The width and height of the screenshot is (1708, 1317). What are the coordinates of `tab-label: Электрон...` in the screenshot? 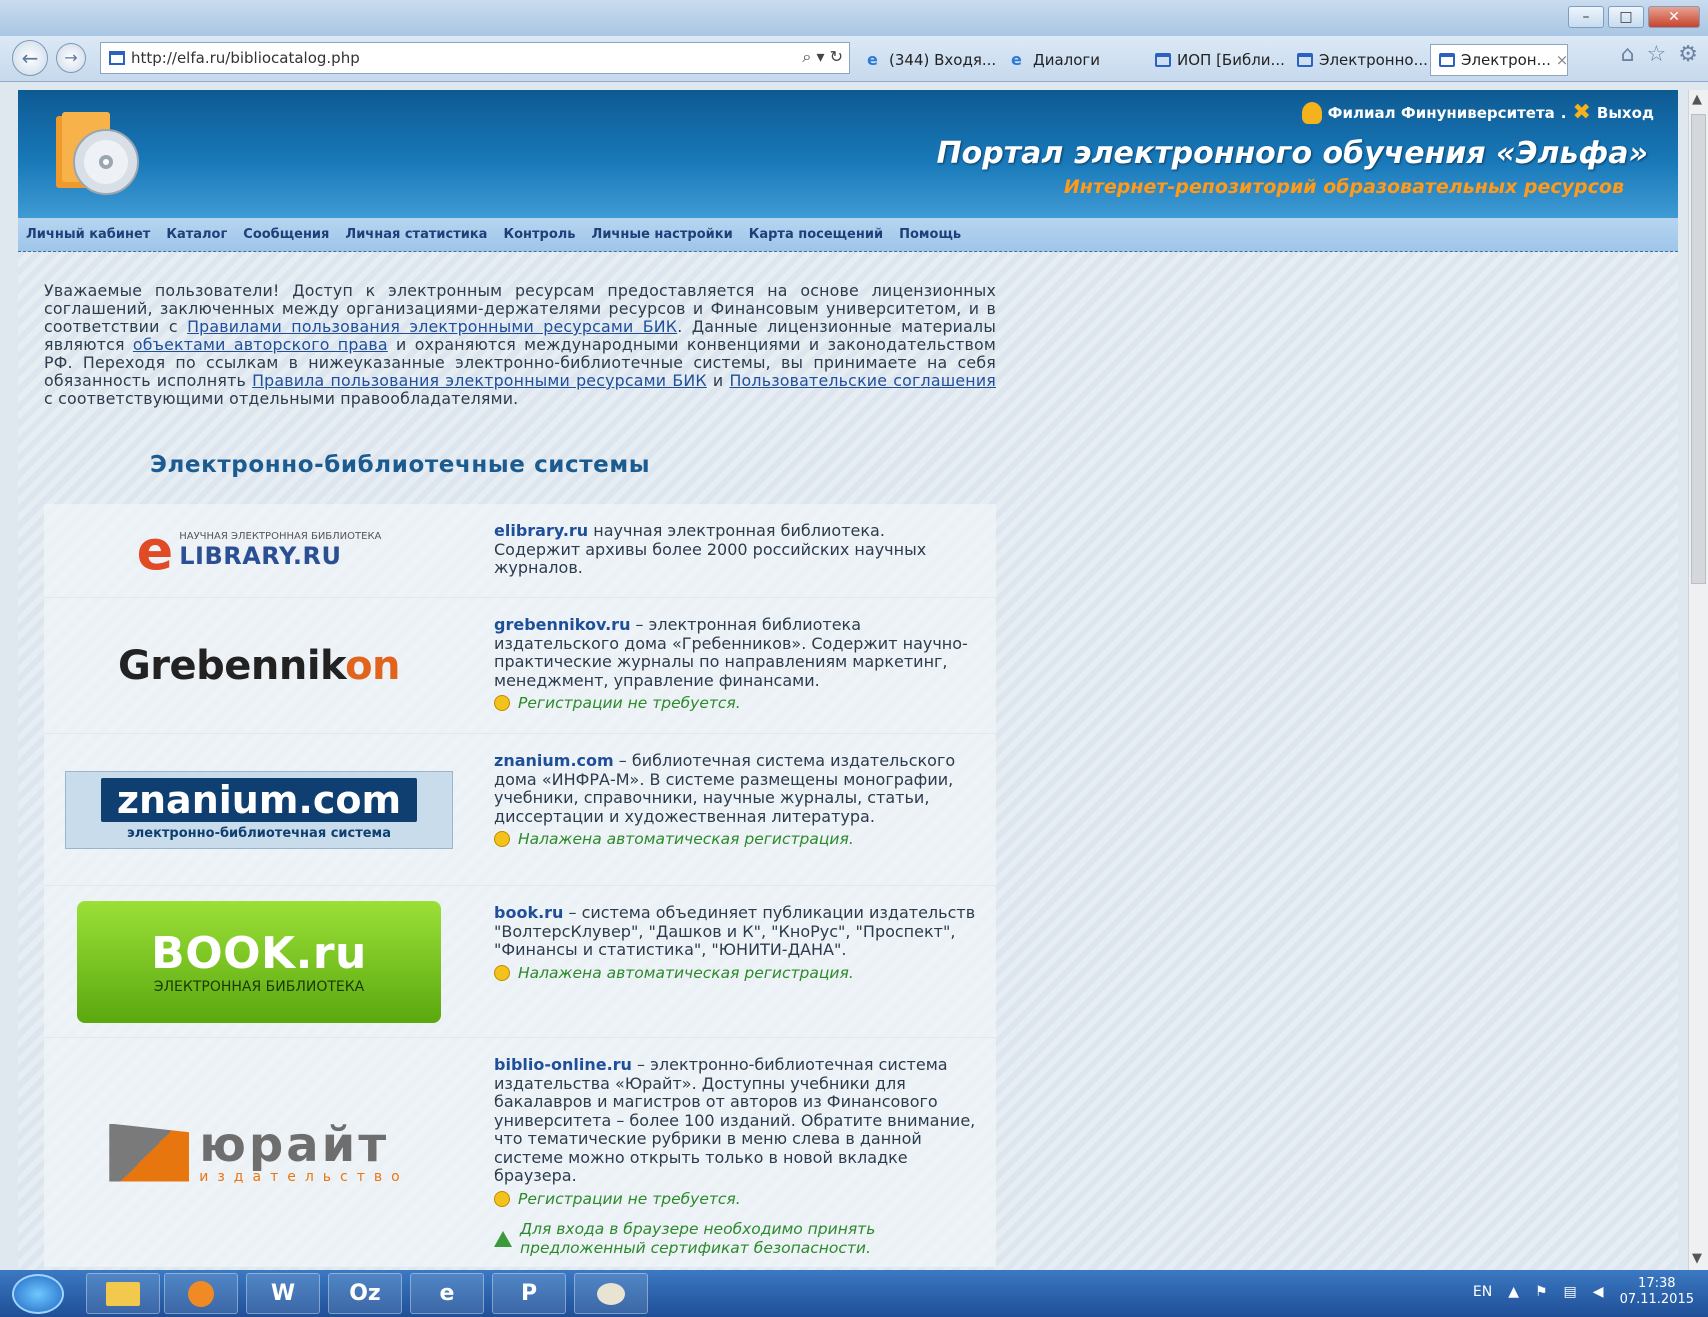 It's located at (1506, 60).